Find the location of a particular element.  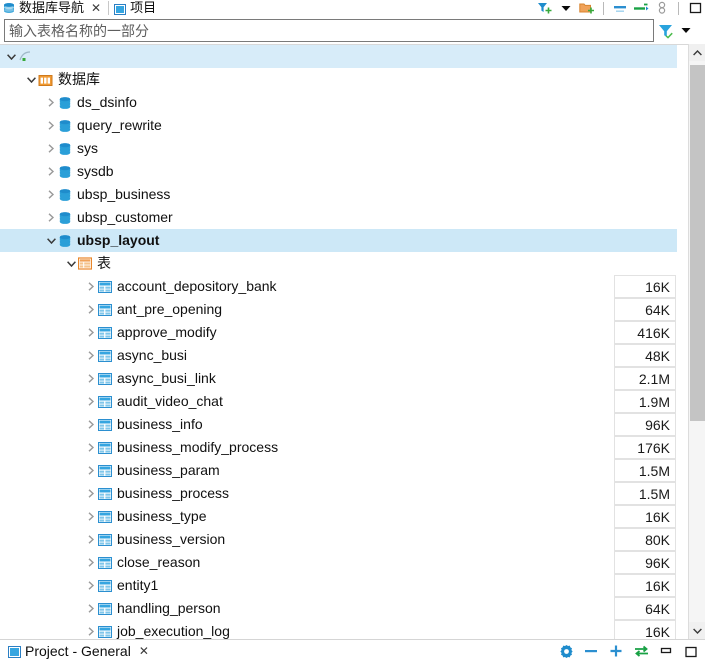

link-editor-icon is located at coordinates (641, 8).